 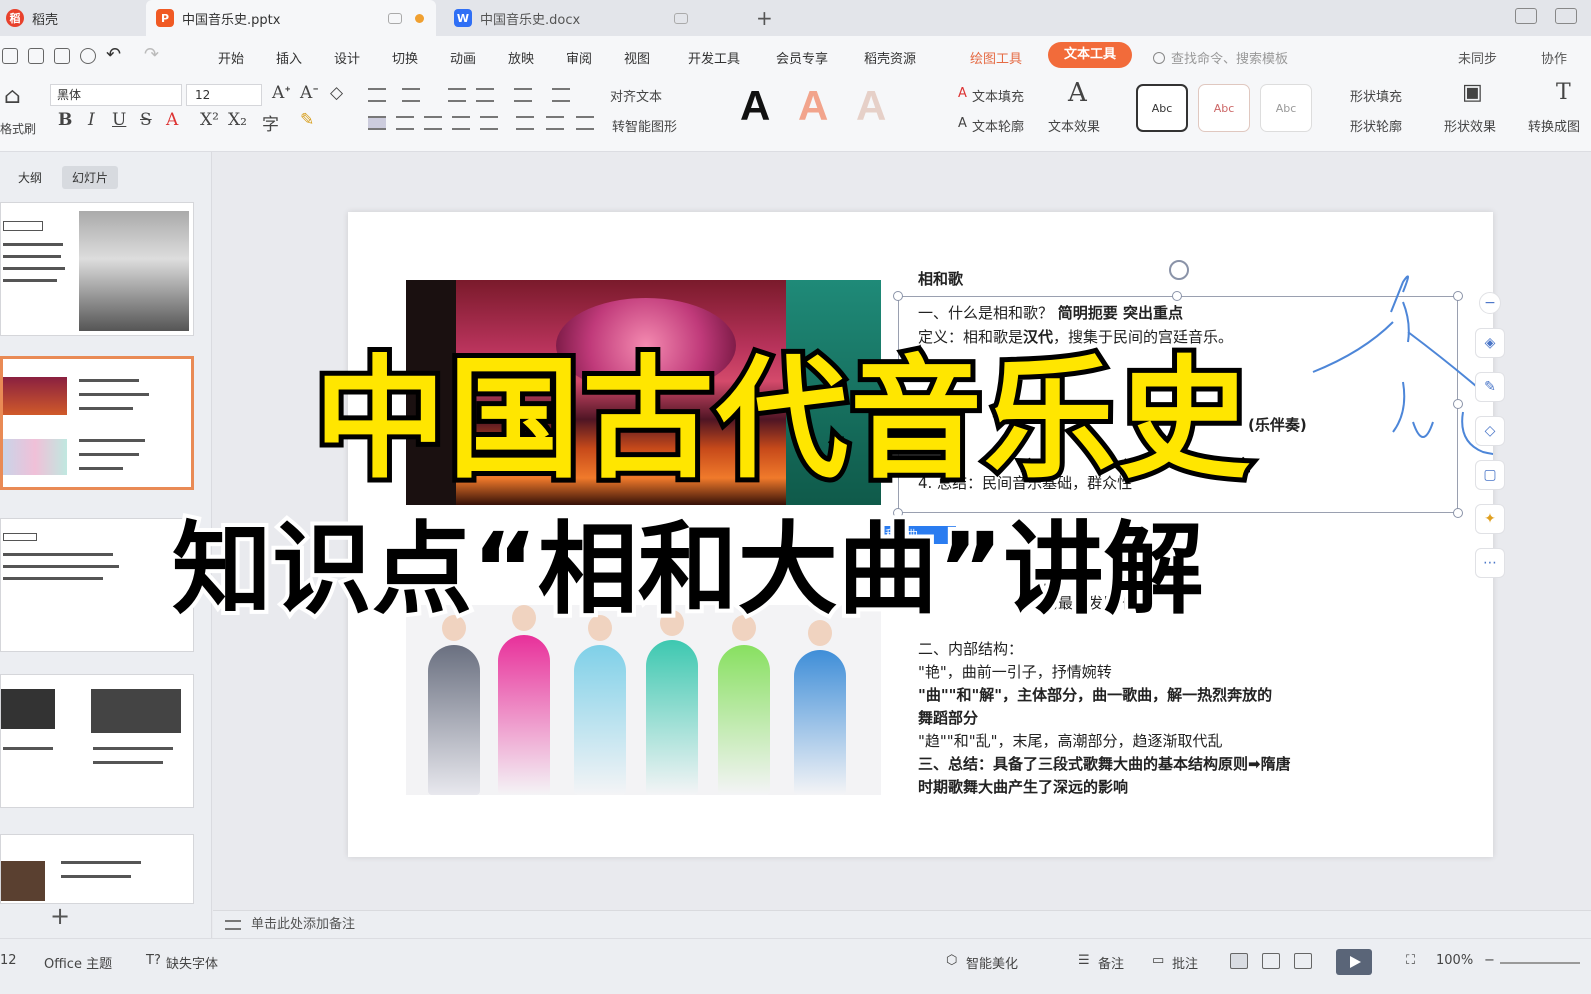 What do you see at coordinates (377, 123) in the screenshot?
I see `align-left-icon` at bounding box center [377, 123].